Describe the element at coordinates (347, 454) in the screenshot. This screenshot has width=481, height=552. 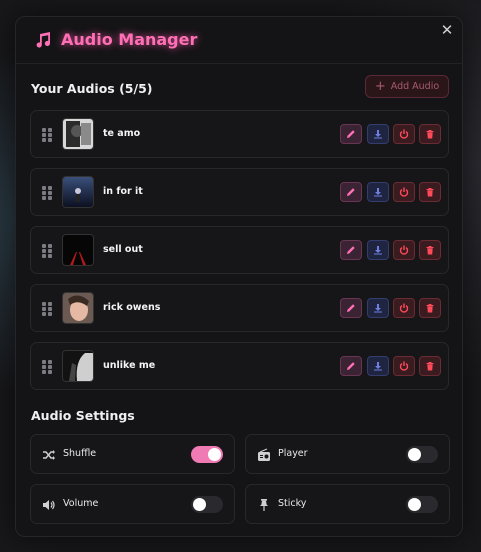
I see `setting-player: Player` at that location.